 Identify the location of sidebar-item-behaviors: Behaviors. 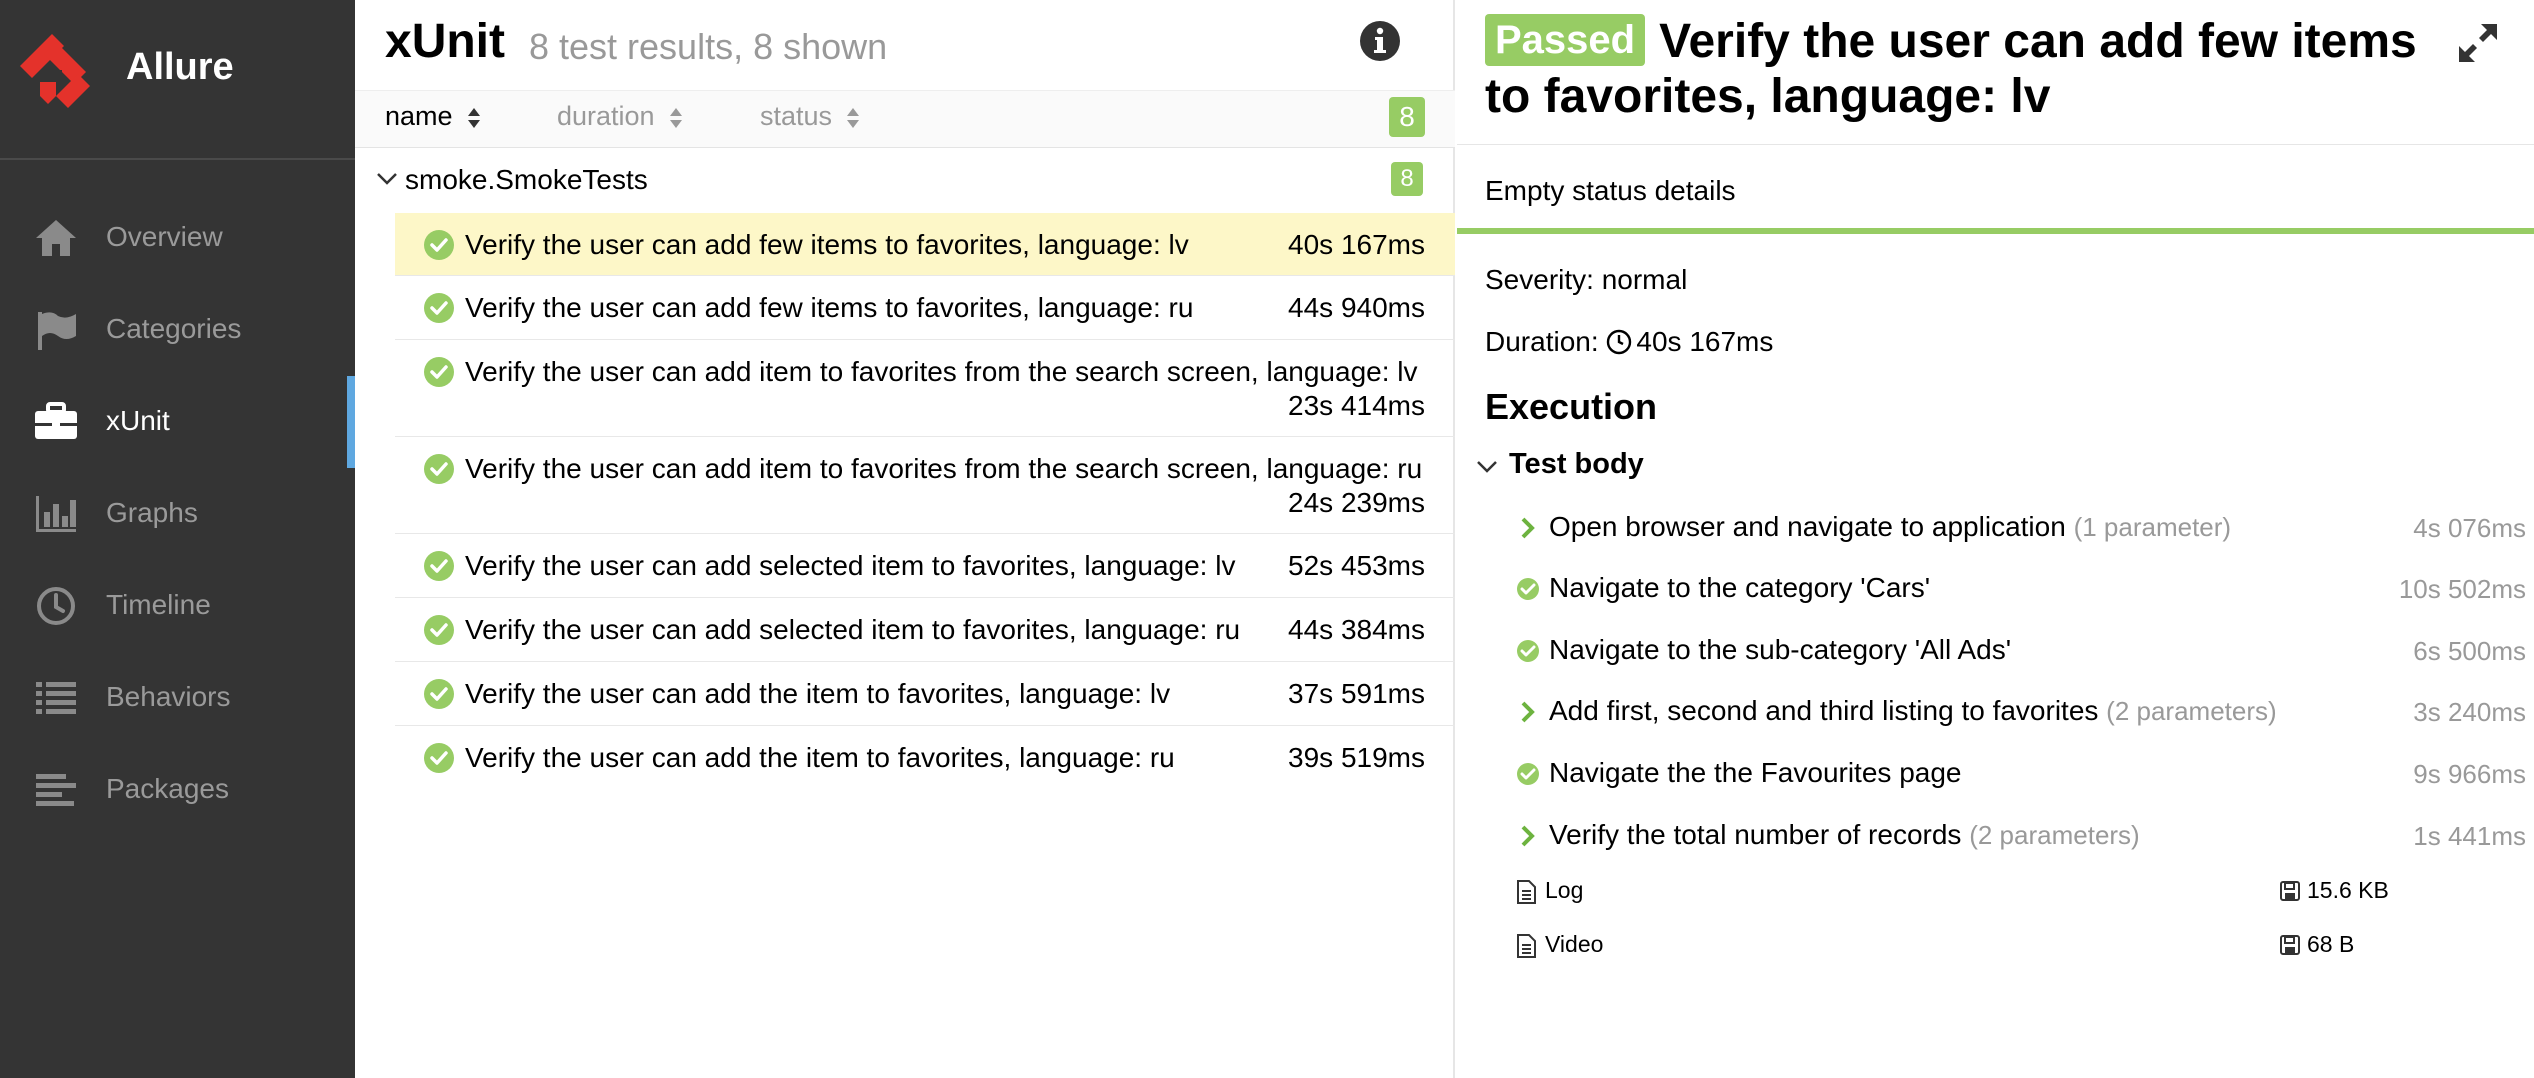
(177, 698).